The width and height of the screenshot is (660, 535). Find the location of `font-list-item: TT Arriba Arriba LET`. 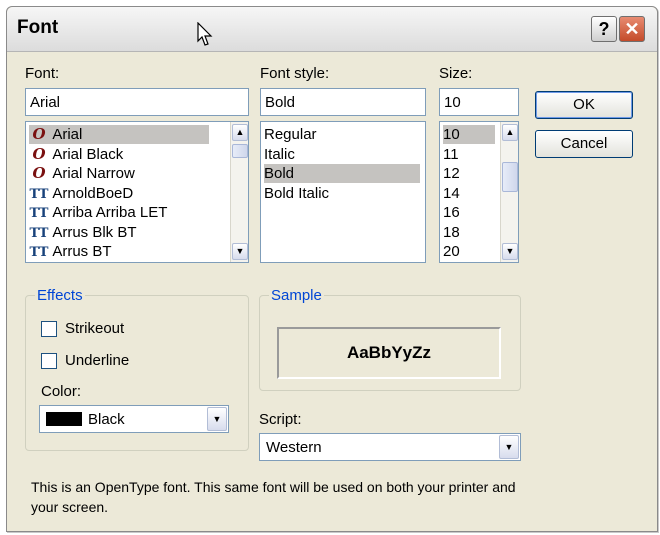

font-list-item: TT Arriba Arriba LET is located at coordinates (119, 212).